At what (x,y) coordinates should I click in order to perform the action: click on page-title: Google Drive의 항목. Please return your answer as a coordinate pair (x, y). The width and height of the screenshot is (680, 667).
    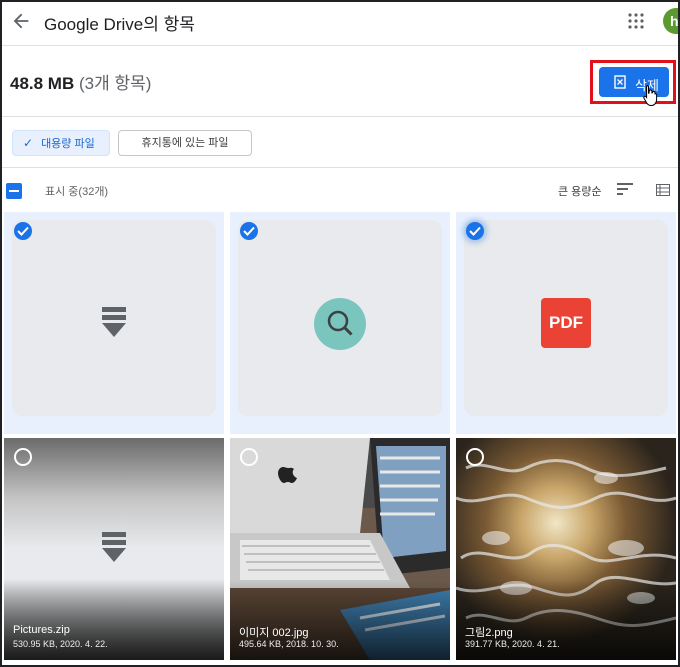
    Looking at the image, I should click on (119, 24).